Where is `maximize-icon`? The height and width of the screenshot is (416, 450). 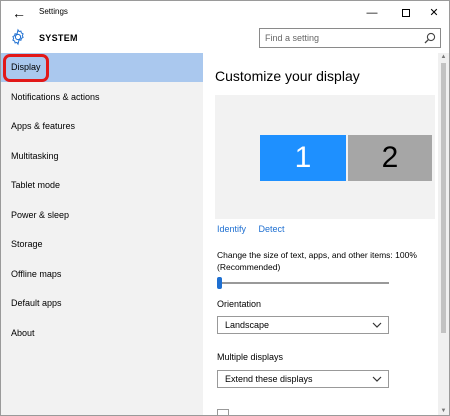
maximize-icon is located at coordinates (406, 13).